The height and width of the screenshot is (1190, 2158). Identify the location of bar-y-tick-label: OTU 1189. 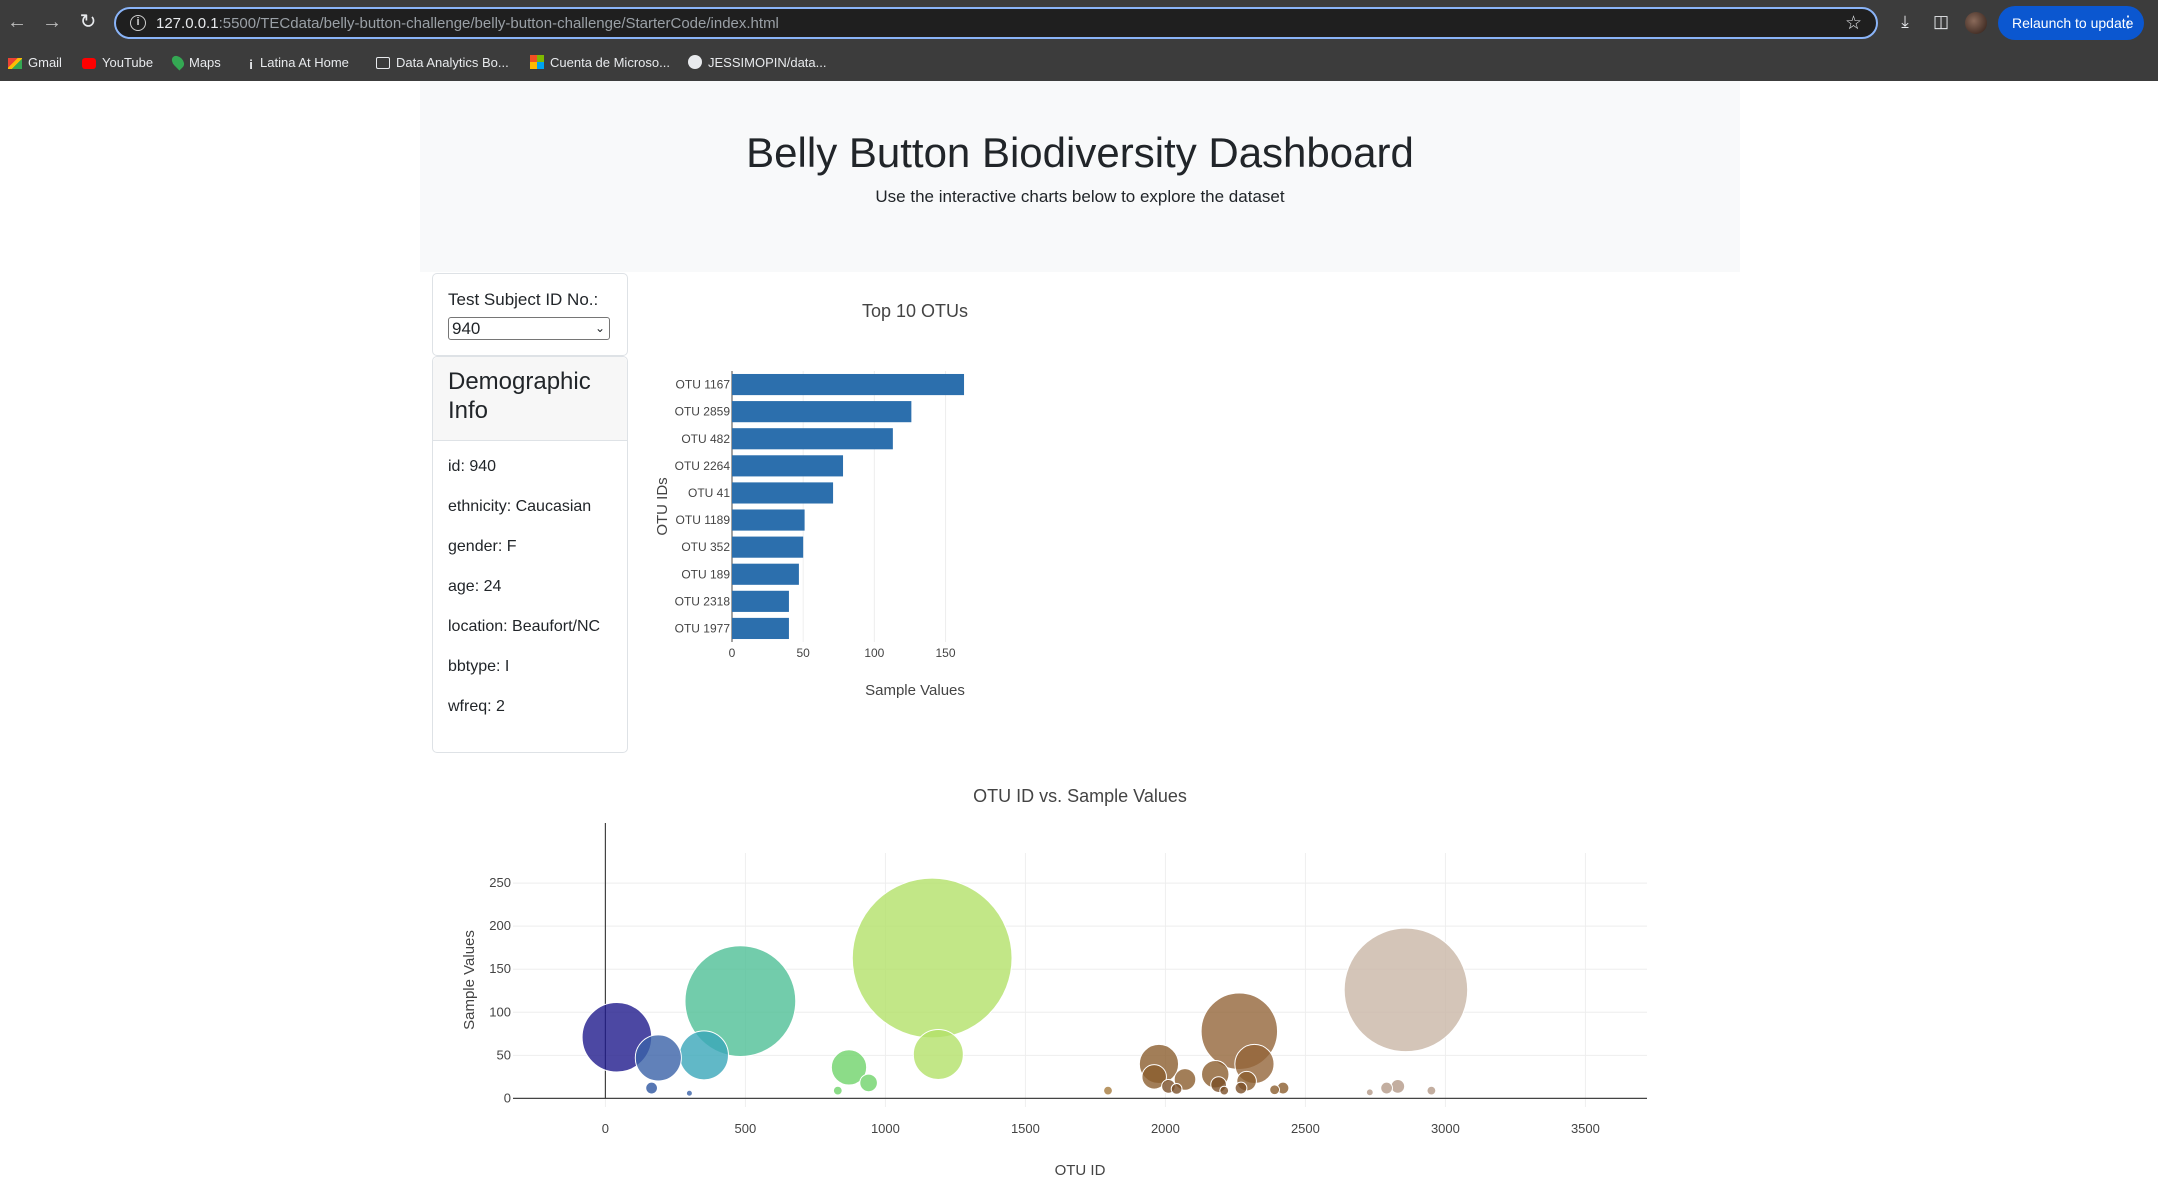
(703, 520).